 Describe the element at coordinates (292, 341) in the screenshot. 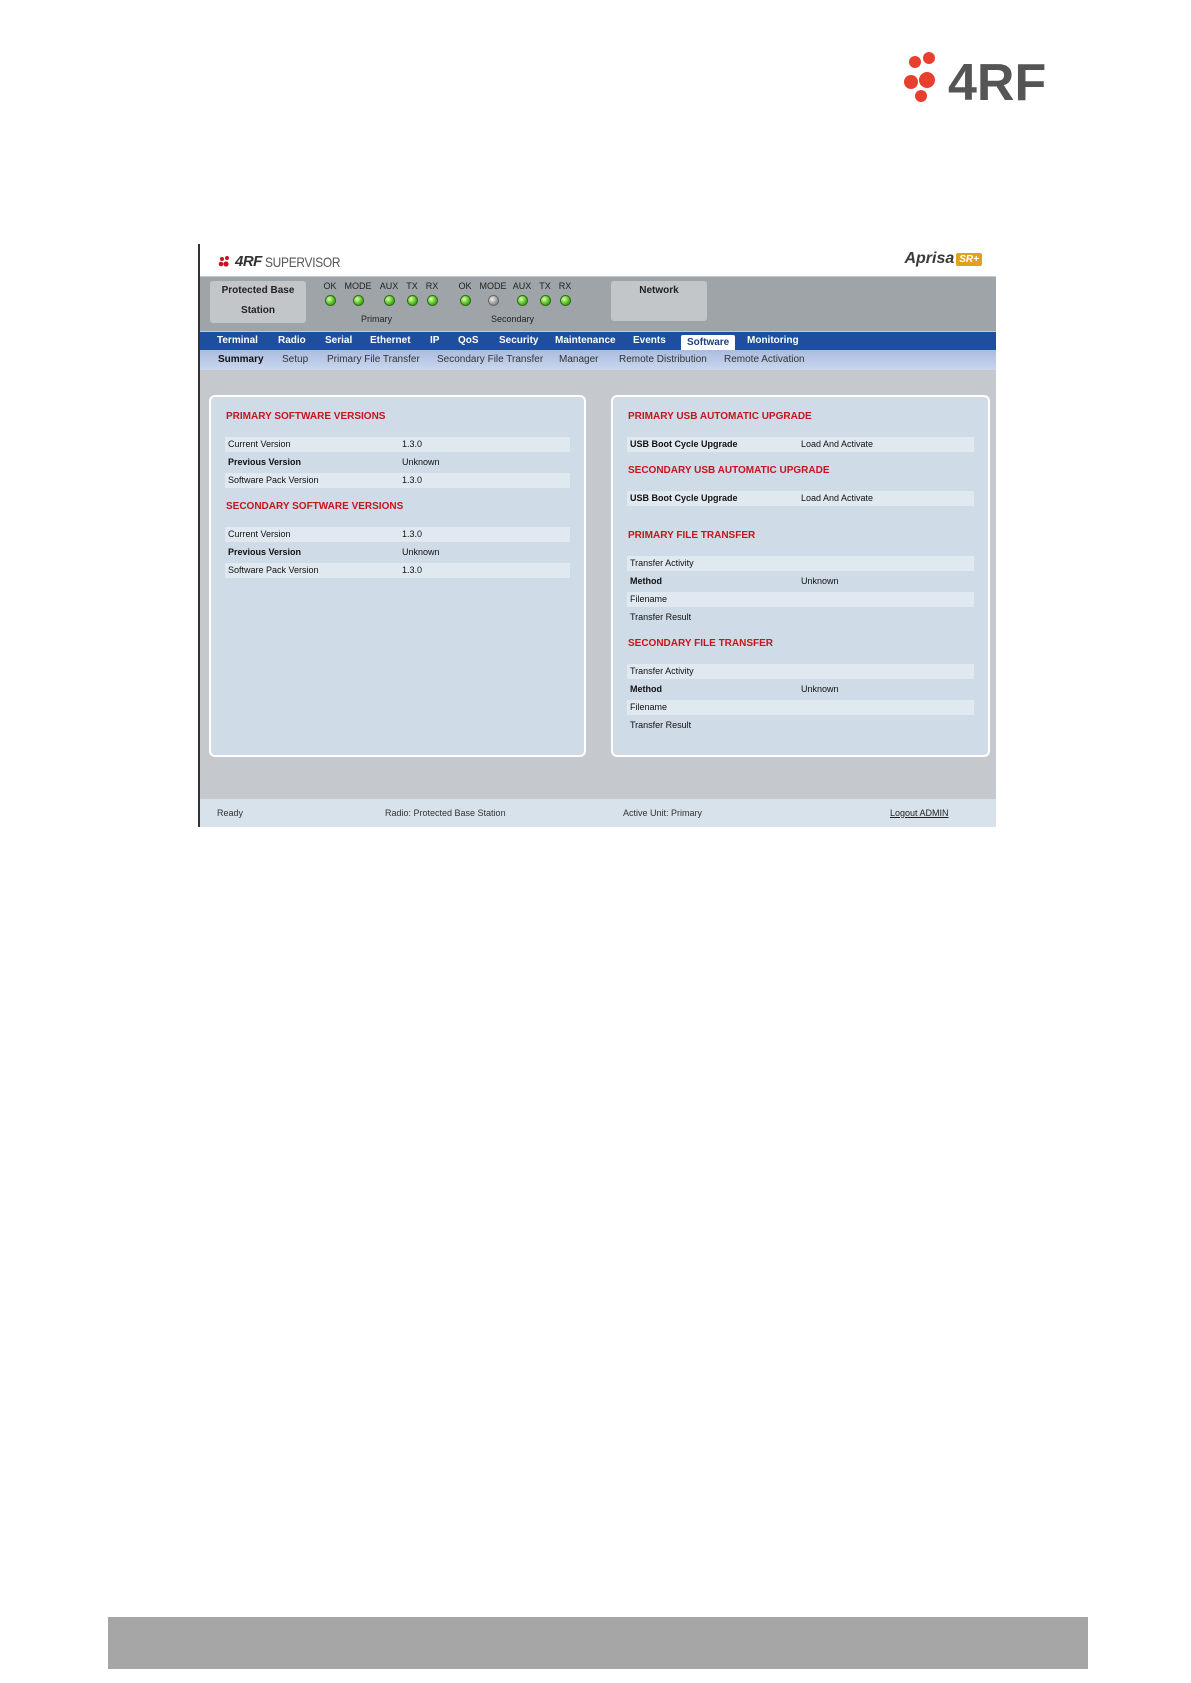

I see `tab-radio: Radio` at that location.